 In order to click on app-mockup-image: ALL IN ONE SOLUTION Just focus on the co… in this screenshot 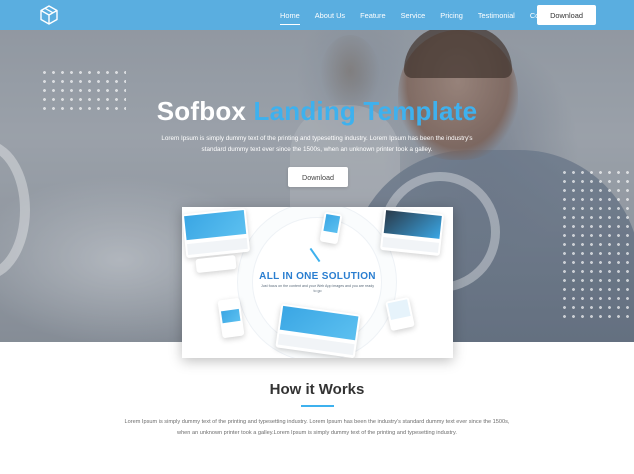, I will do `click(317, 282)`.